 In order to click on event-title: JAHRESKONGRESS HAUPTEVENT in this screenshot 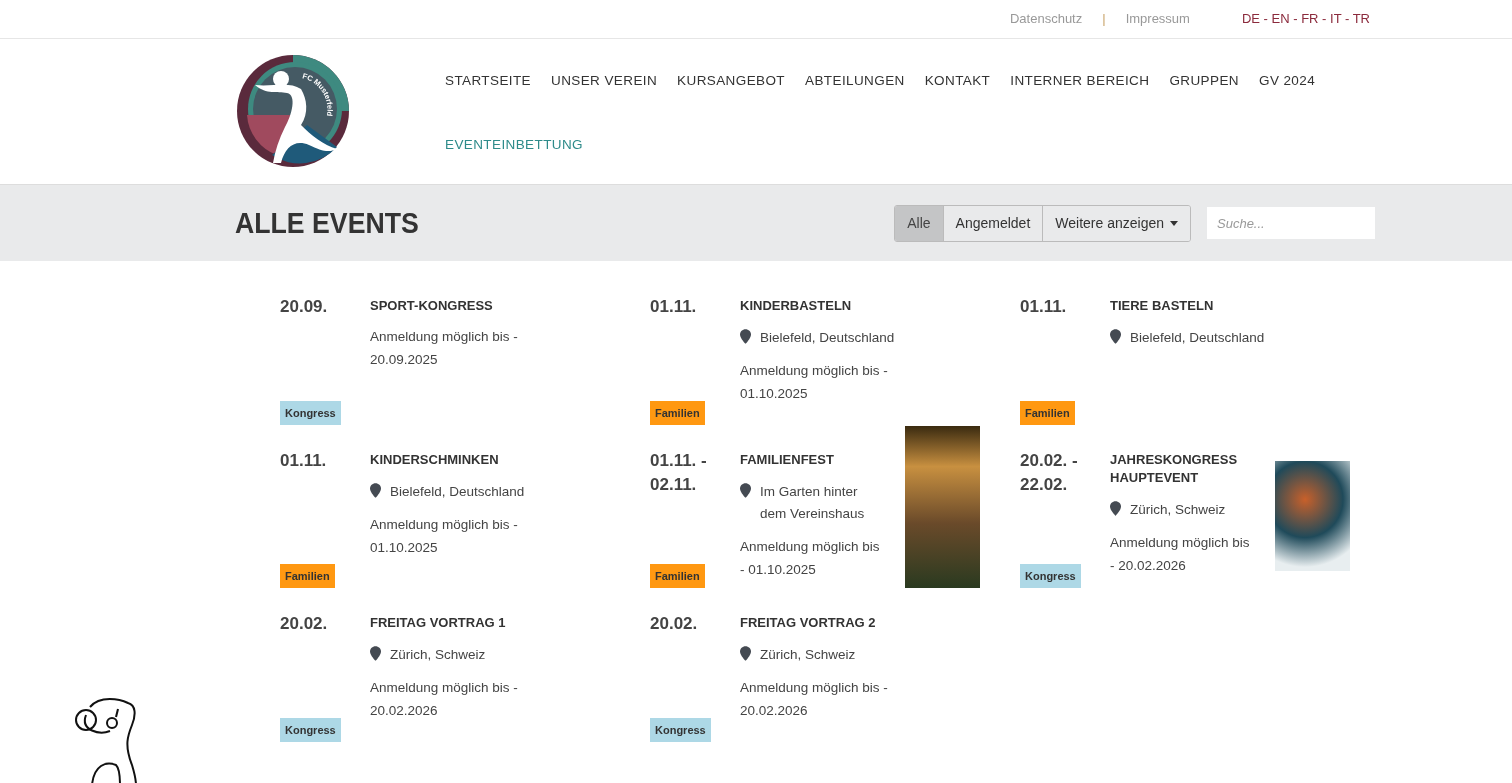, I will do `click(1190, 469)`.